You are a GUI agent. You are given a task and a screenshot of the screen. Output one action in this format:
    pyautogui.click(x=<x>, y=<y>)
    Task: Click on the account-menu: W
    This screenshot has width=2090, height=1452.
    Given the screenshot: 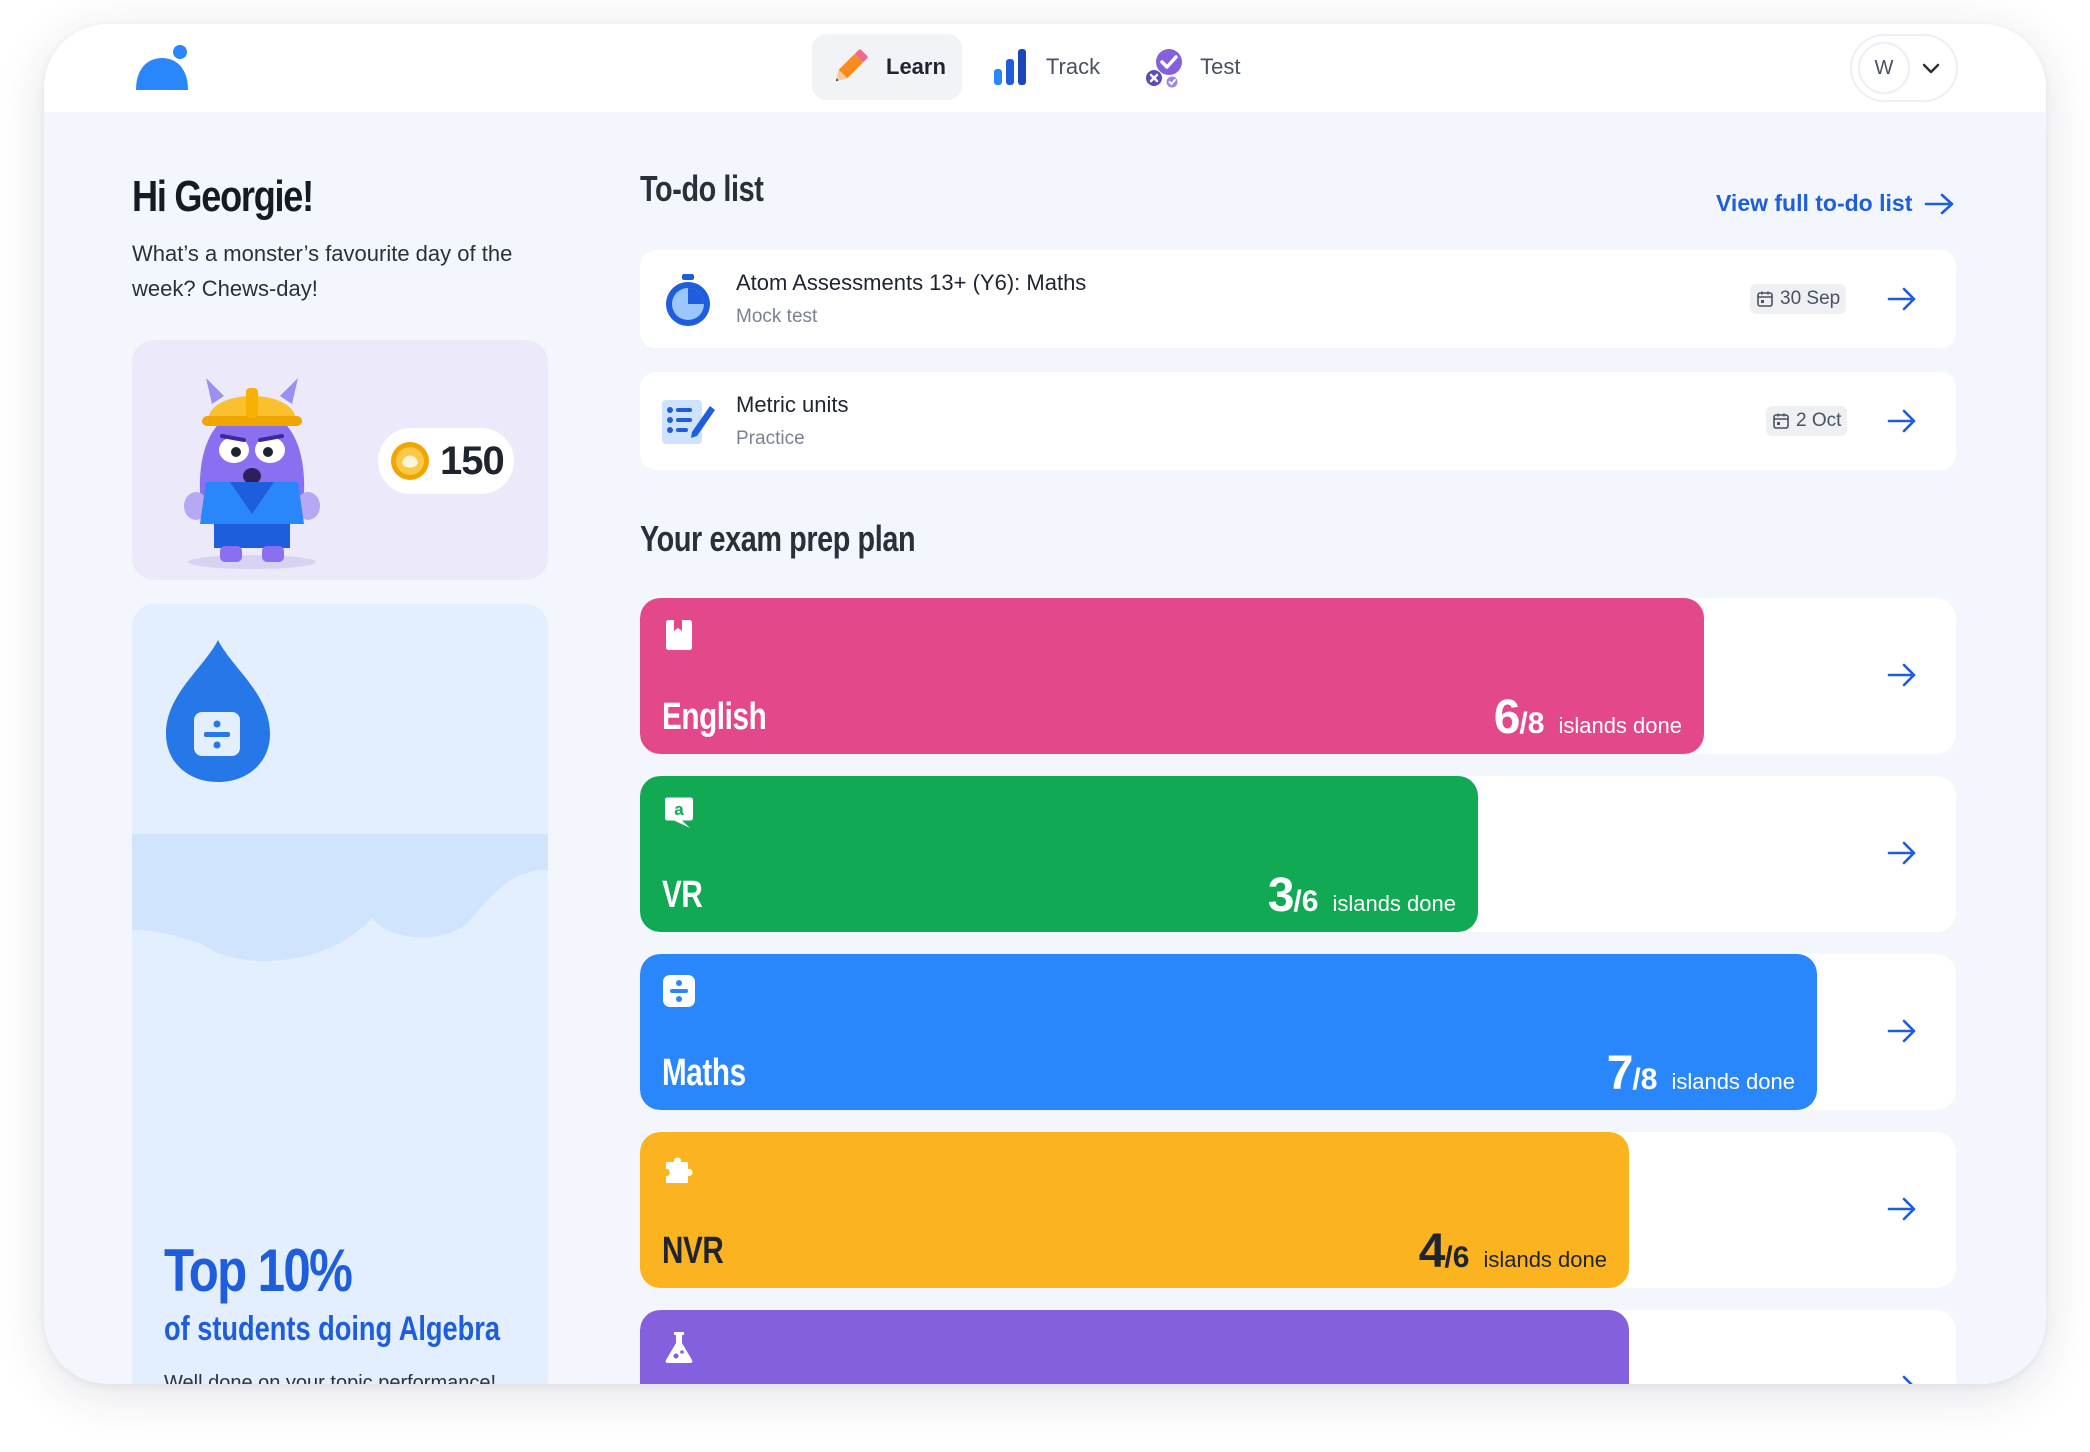 What is the action you would take?
    pyautogui.click(x=1904, y=68)
    